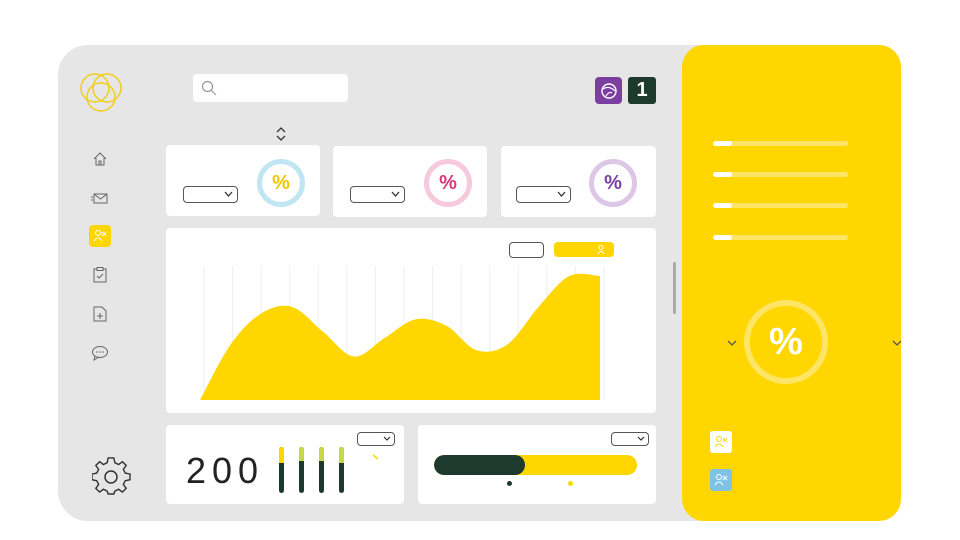 The image size is (960, 540). Describe the element at coordinates (100, 159) in the screenshot. I see `home-icon` at that location.